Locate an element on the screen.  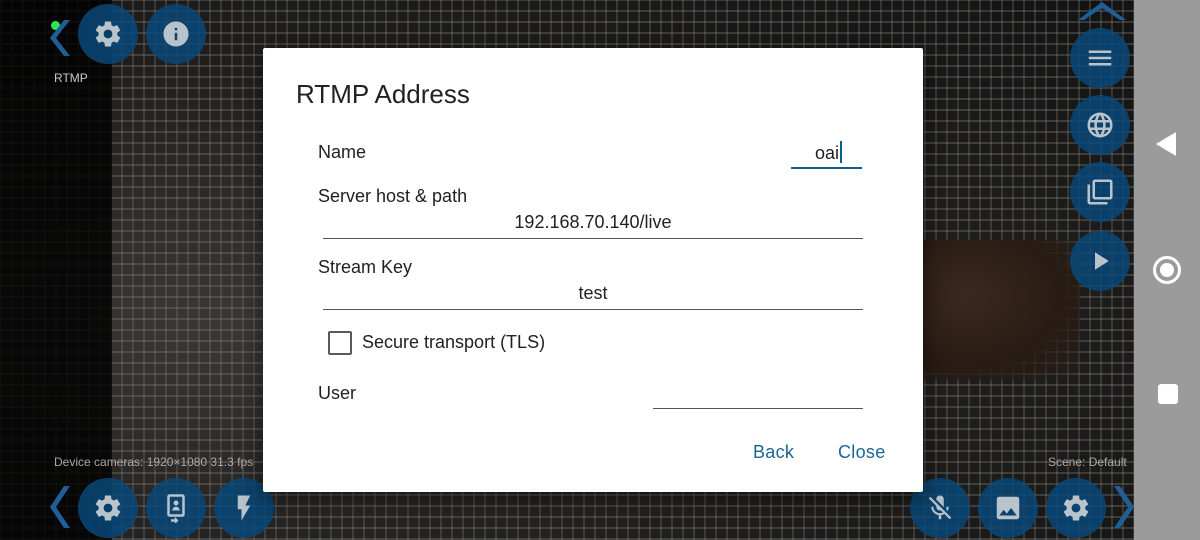
user-input is located at coordinates (758, 395).